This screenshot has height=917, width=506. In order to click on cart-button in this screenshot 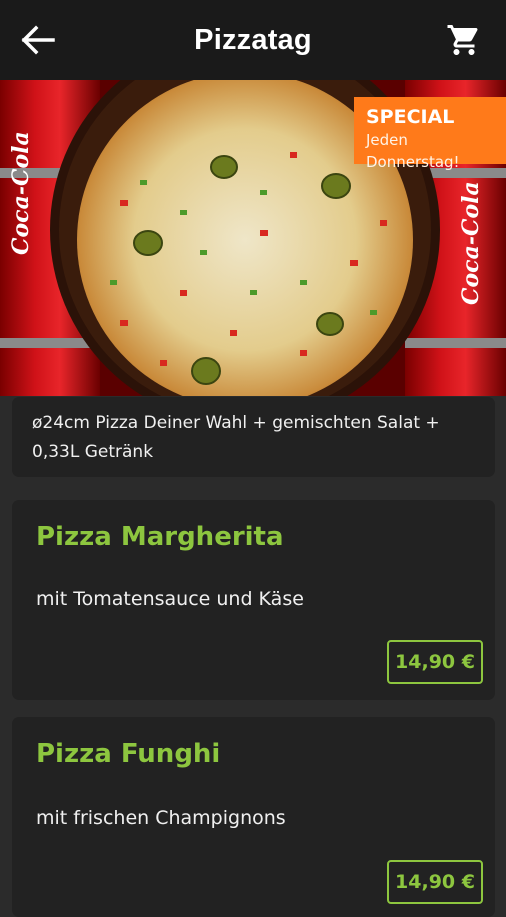, I will do `click(464, 40)`.